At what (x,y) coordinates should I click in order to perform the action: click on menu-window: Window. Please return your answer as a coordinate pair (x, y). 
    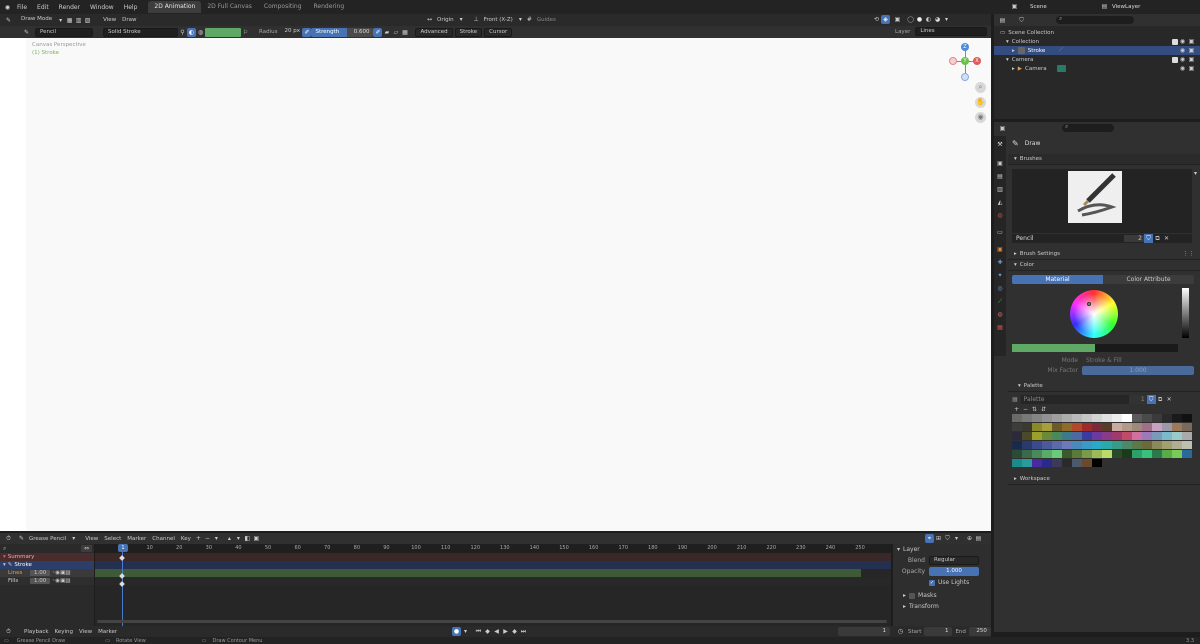
    Looking at the image, I should click on (102, 7).